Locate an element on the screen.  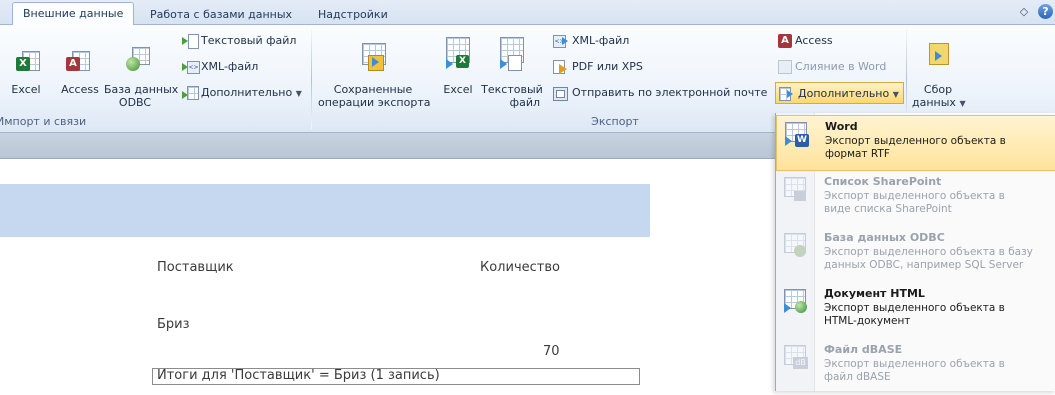
import-xml-file-button: <> XML-файл is located at coordinates (220, 67).